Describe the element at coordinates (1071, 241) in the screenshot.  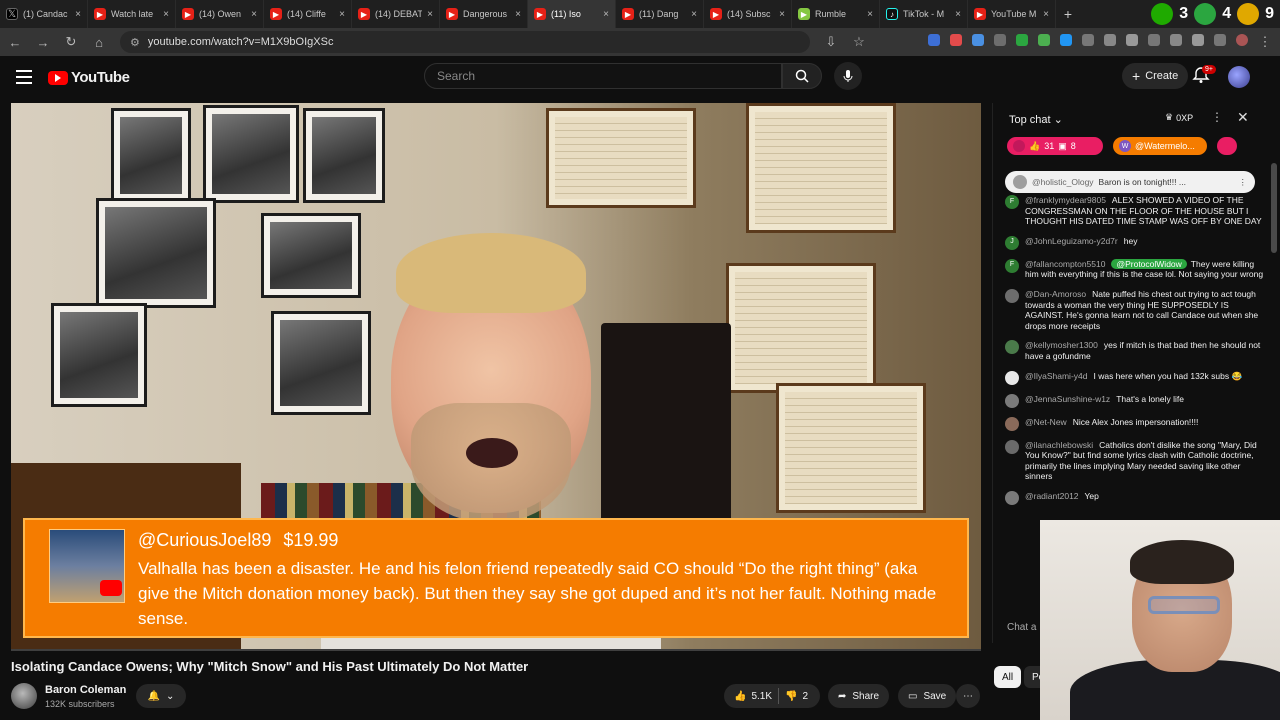
I see `chat-username: @JohnLeguizamo-y2d7r` at that location.